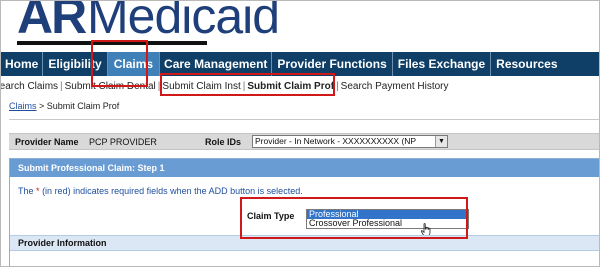  I want to click on claim-type-option-crossover-professional: Crossover Professional, so click(387, 223).